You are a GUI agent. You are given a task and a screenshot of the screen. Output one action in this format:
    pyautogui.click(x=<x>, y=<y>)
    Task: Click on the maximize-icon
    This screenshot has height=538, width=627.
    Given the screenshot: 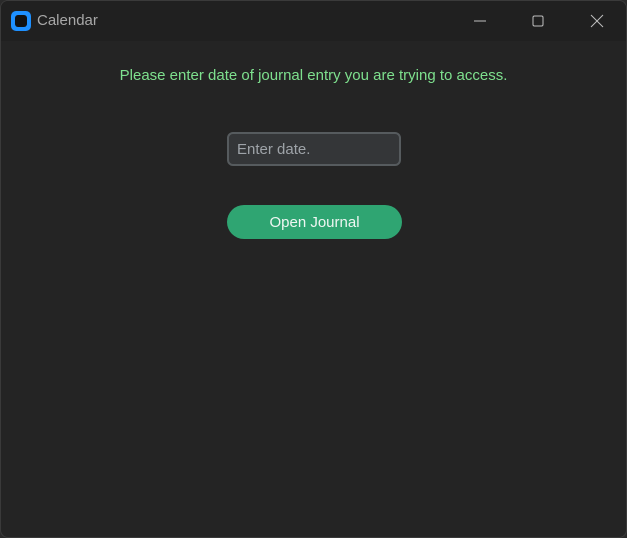 What is the action you would take?
    pyautogui.click(x=538, y=21)
    